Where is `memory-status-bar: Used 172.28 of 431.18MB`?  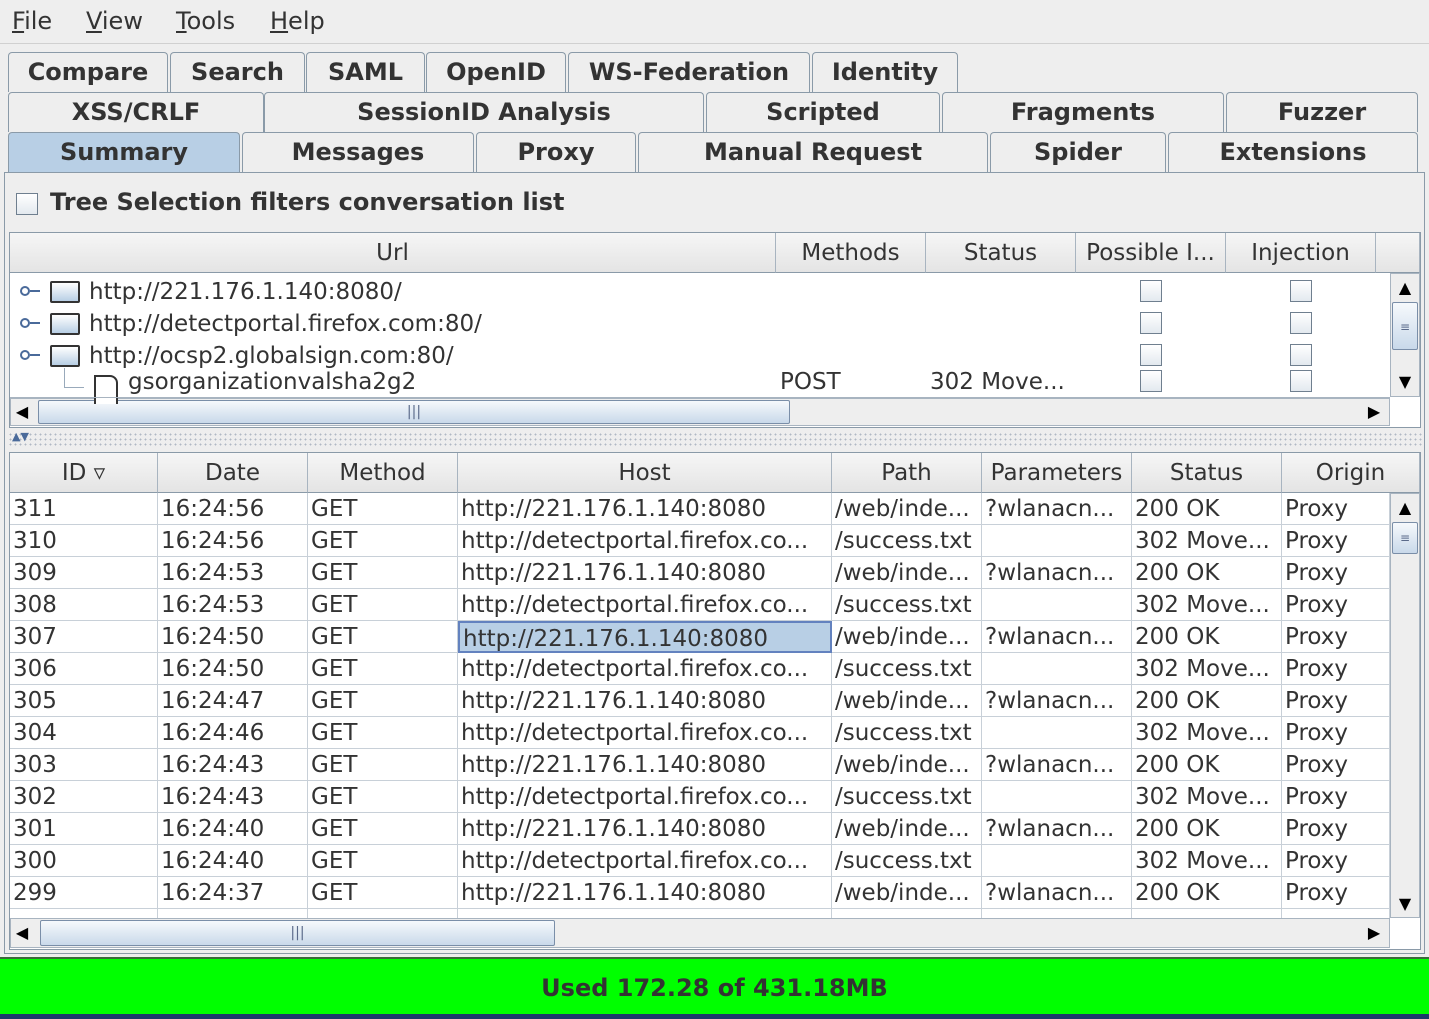
memory-status-bar: Used 172.28 of 431.18MB is located at coordinates (714, 986).